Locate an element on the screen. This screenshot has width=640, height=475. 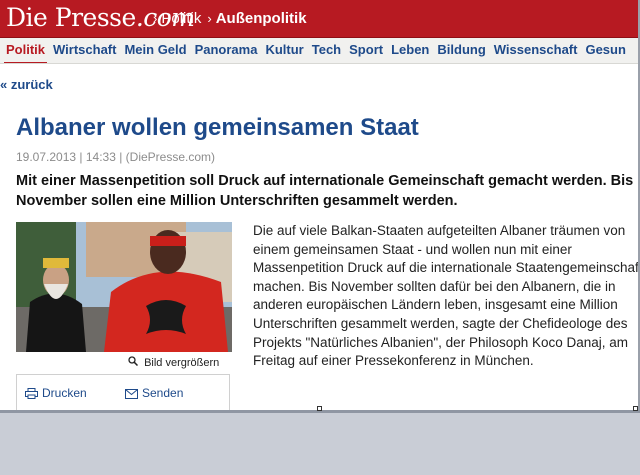
nav-item-panorama: Panorama is located at coordinates (226, 50).